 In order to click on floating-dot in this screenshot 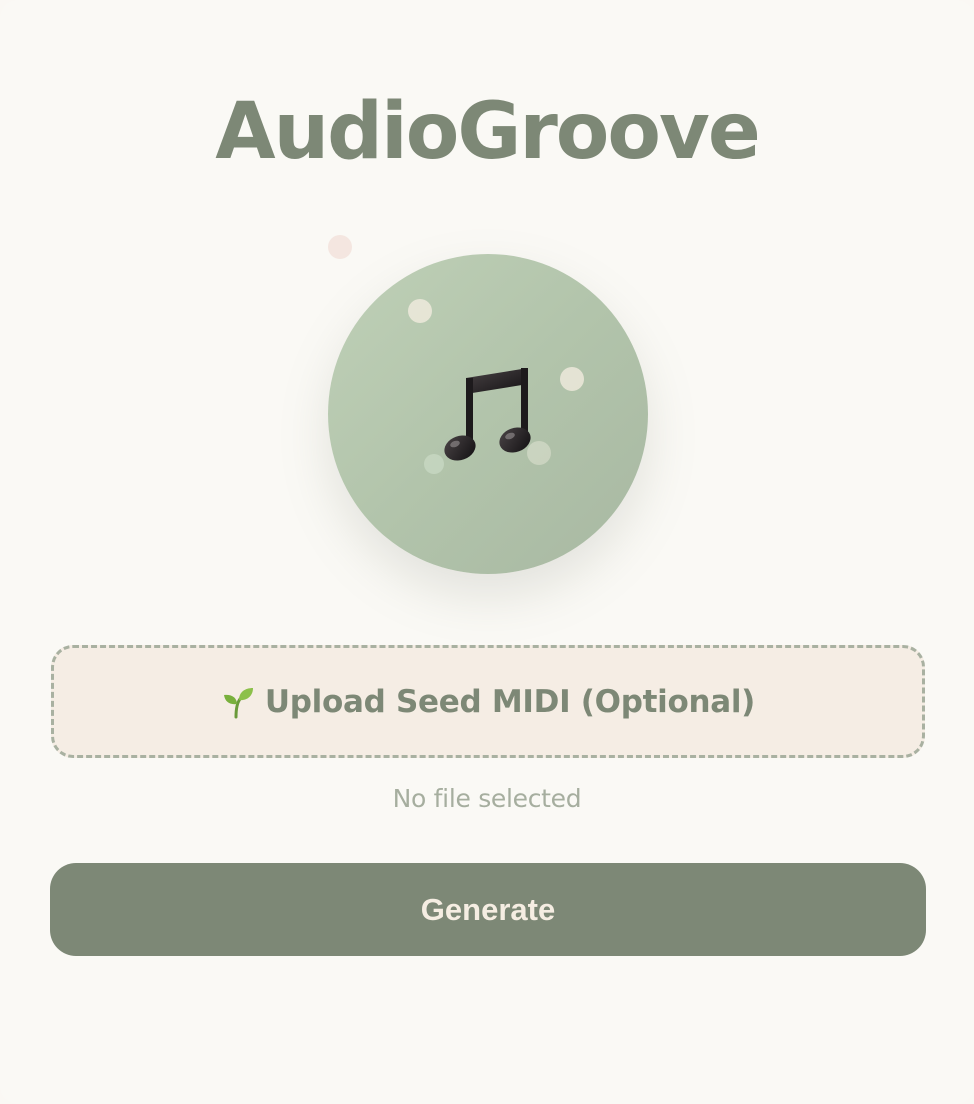, I will do `click(539, 453)`.